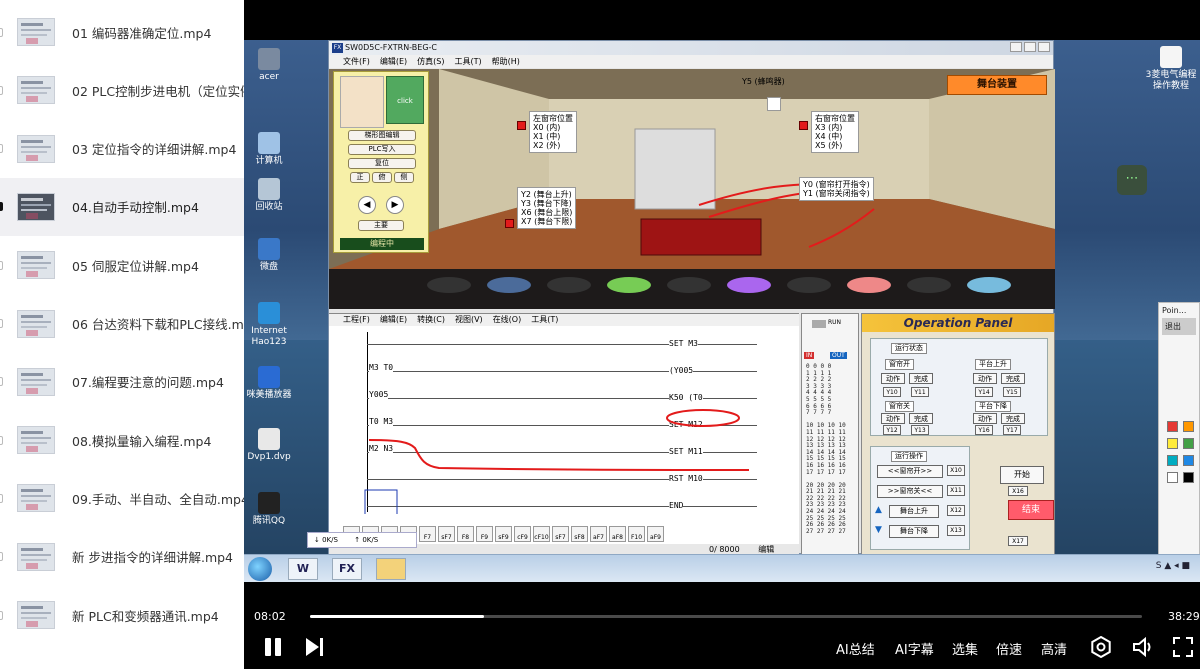 Image resolution: width=1200 pixels, height=669 pixels. I want to click on playlist-item: 01 编码器准确定位.mp4, so click(122, 32).